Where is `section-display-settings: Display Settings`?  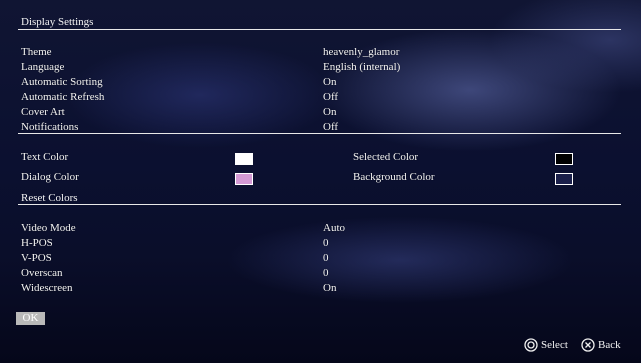
section-display-settings: Display Settings is located at coordinates (57, 22).